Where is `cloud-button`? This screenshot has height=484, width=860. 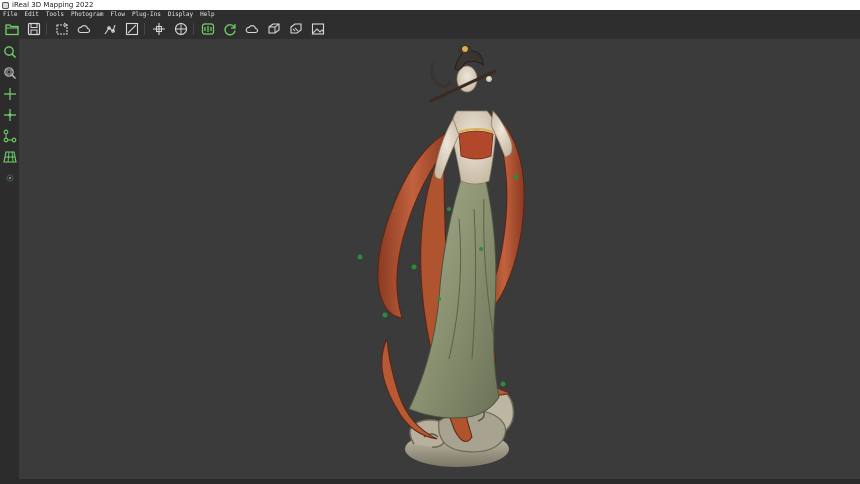 cloud-button is located at coordinates (84, 29).